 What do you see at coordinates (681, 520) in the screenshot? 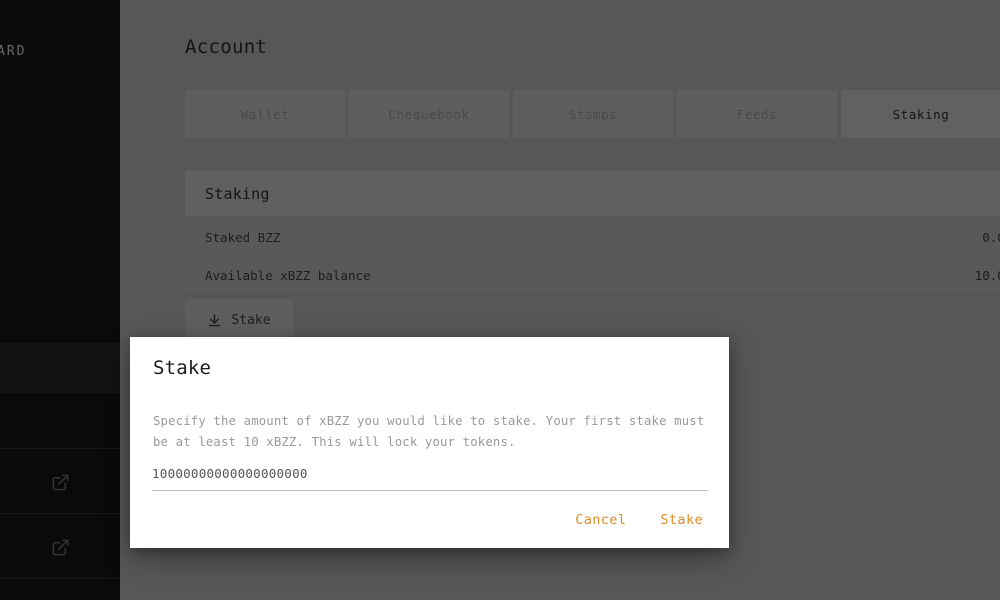
I see `confirm-stake-button: Stake` at bounding box center [681, 520].